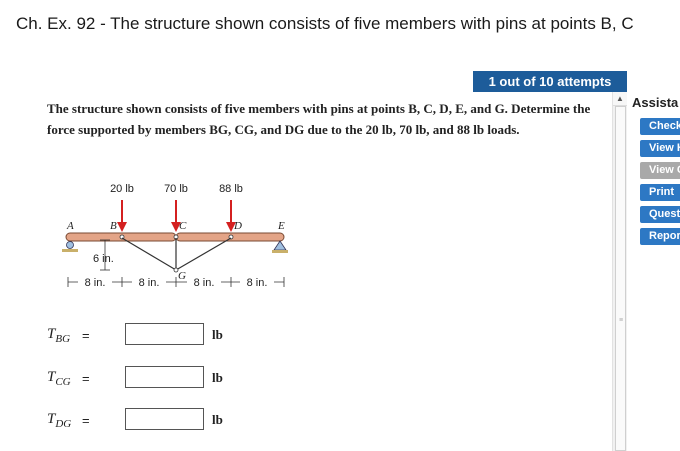 Image resolution: width=680 pixels, height=451 pixels. I want to click on point-label-g: G, so click(182, 276).